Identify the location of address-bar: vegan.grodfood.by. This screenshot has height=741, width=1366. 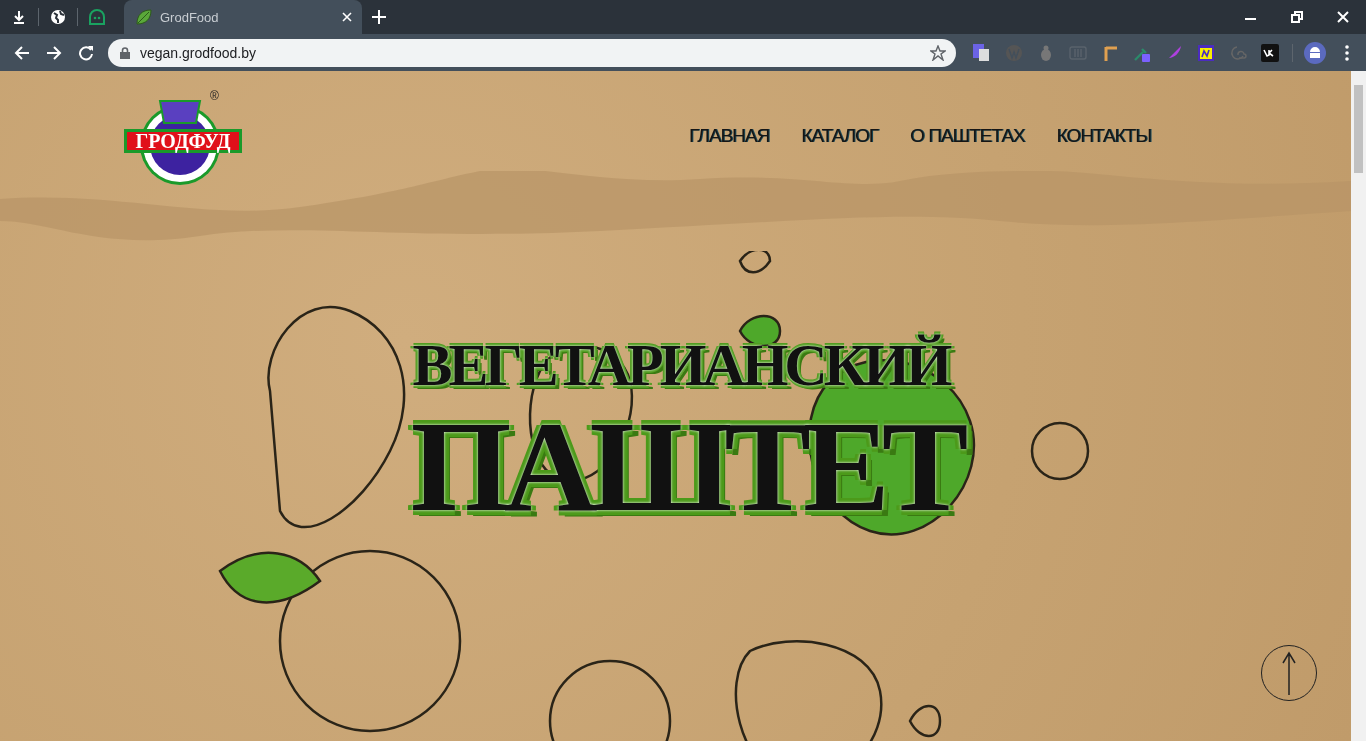
(532, 52).